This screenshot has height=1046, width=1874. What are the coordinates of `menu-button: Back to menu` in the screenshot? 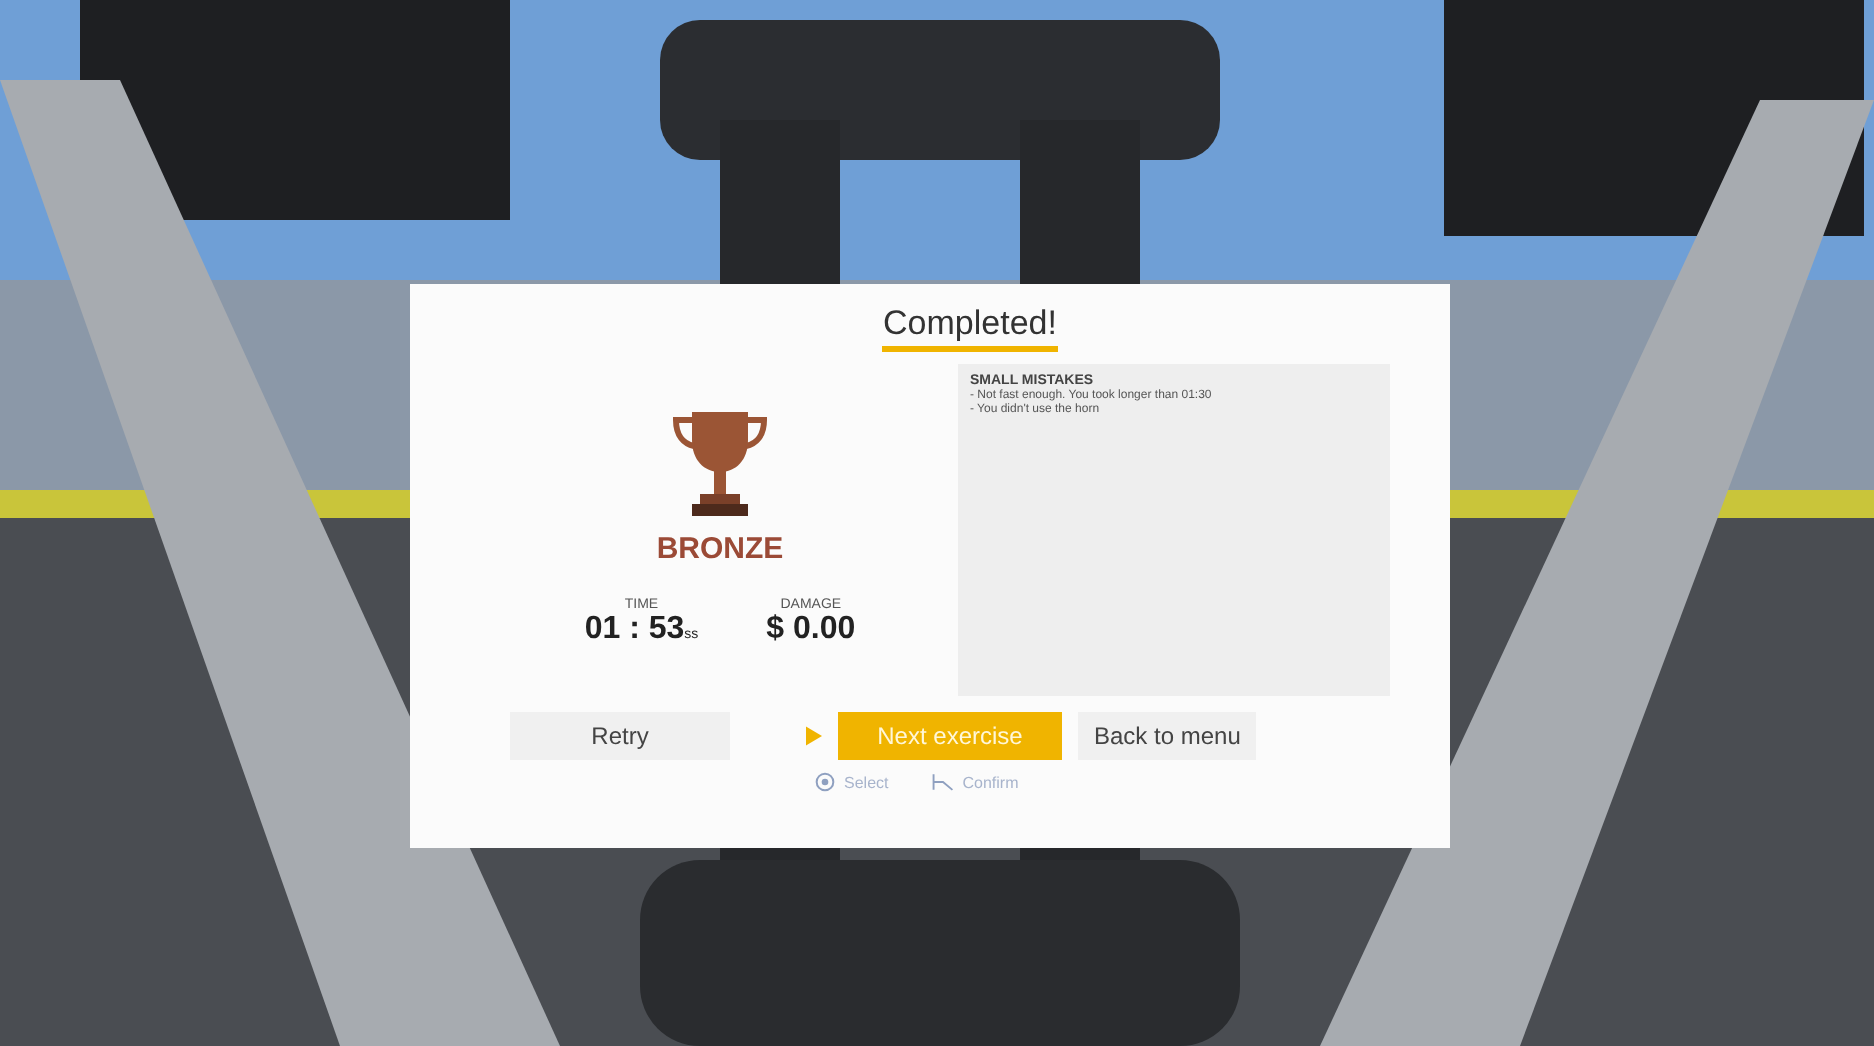 It's located at (1167, 736).